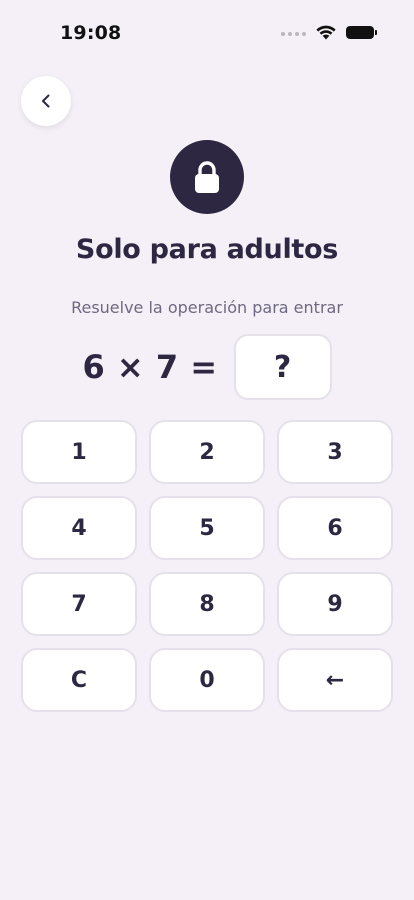 Image resolution: width=414 pixels, height=900 pixels. I want to click on wifi-icon, so click(326, 32).